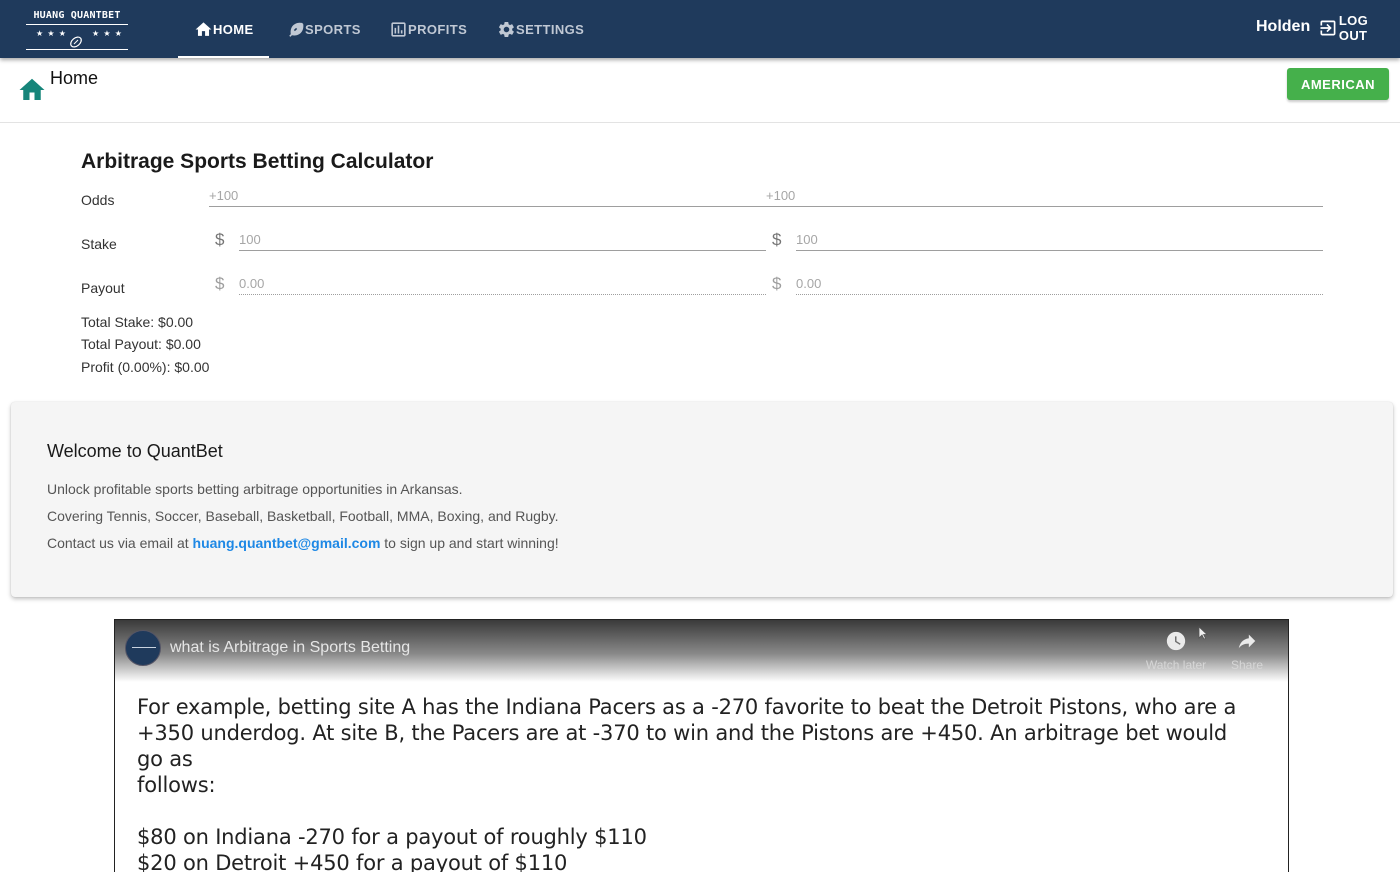 The width and height of the screenshot is (1400, 872). I want to click on contact-email-link: huang.quantbet@gmail.com, so click(287, 543).